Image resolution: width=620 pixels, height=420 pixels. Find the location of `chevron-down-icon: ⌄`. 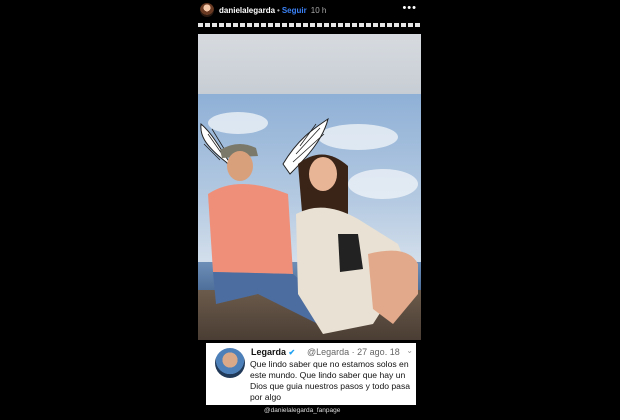

chevron-down-icon: ⌄ is located at coordinates (409, 350).